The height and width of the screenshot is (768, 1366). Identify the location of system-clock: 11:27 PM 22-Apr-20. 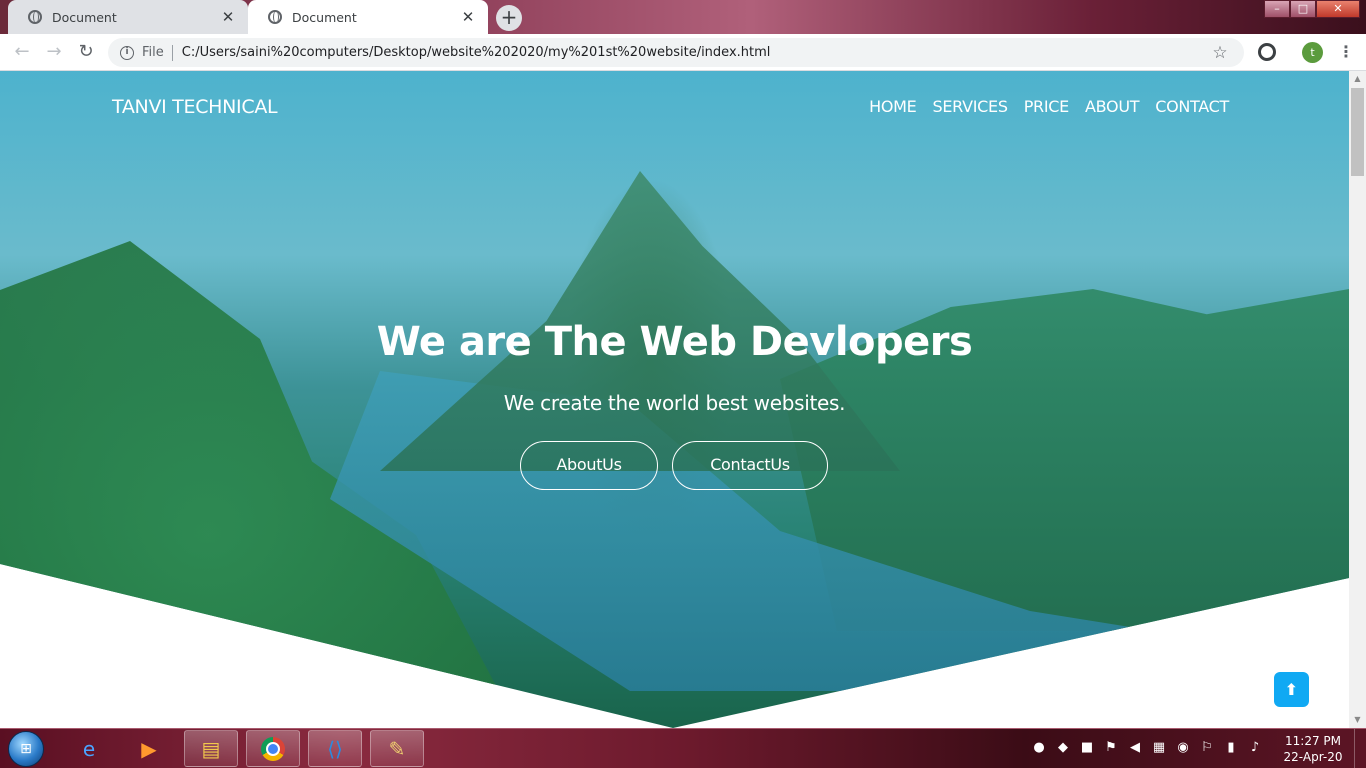
(1313, 749).